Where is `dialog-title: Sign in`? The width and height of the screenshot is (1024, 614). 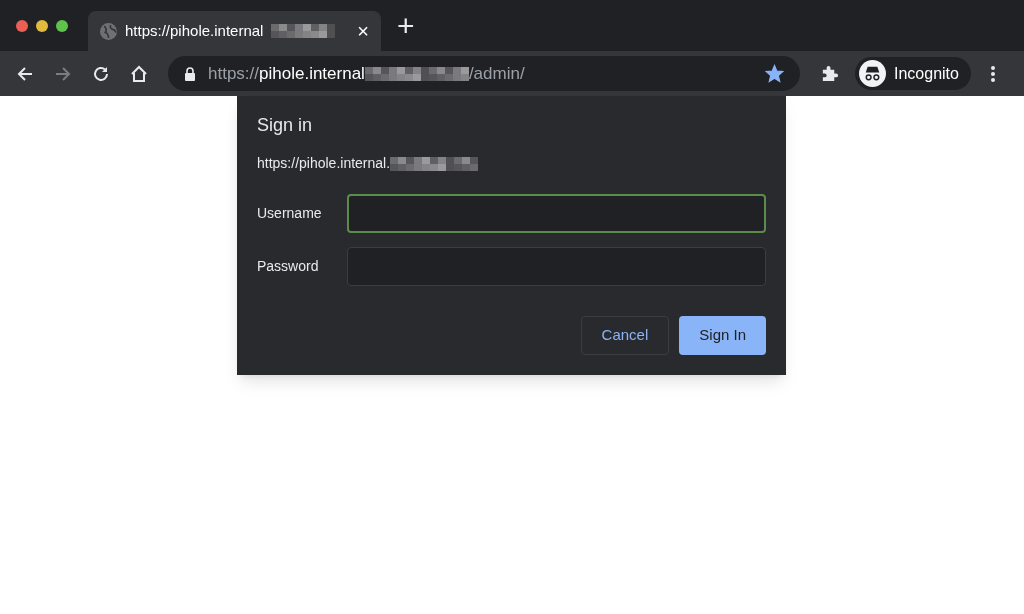 dialog-title: Sign in is located at coordinates (285, 125).